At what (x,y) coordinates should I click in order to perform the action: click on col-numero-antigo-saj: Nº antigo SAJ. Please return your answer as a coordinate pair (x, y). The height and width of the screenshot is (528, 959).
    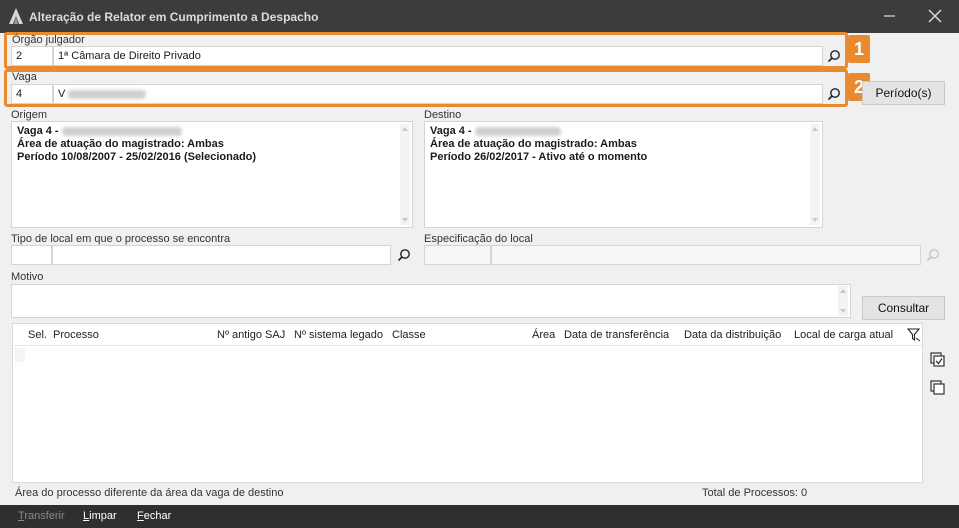
    Looking at the image, I should click on (251, 335).